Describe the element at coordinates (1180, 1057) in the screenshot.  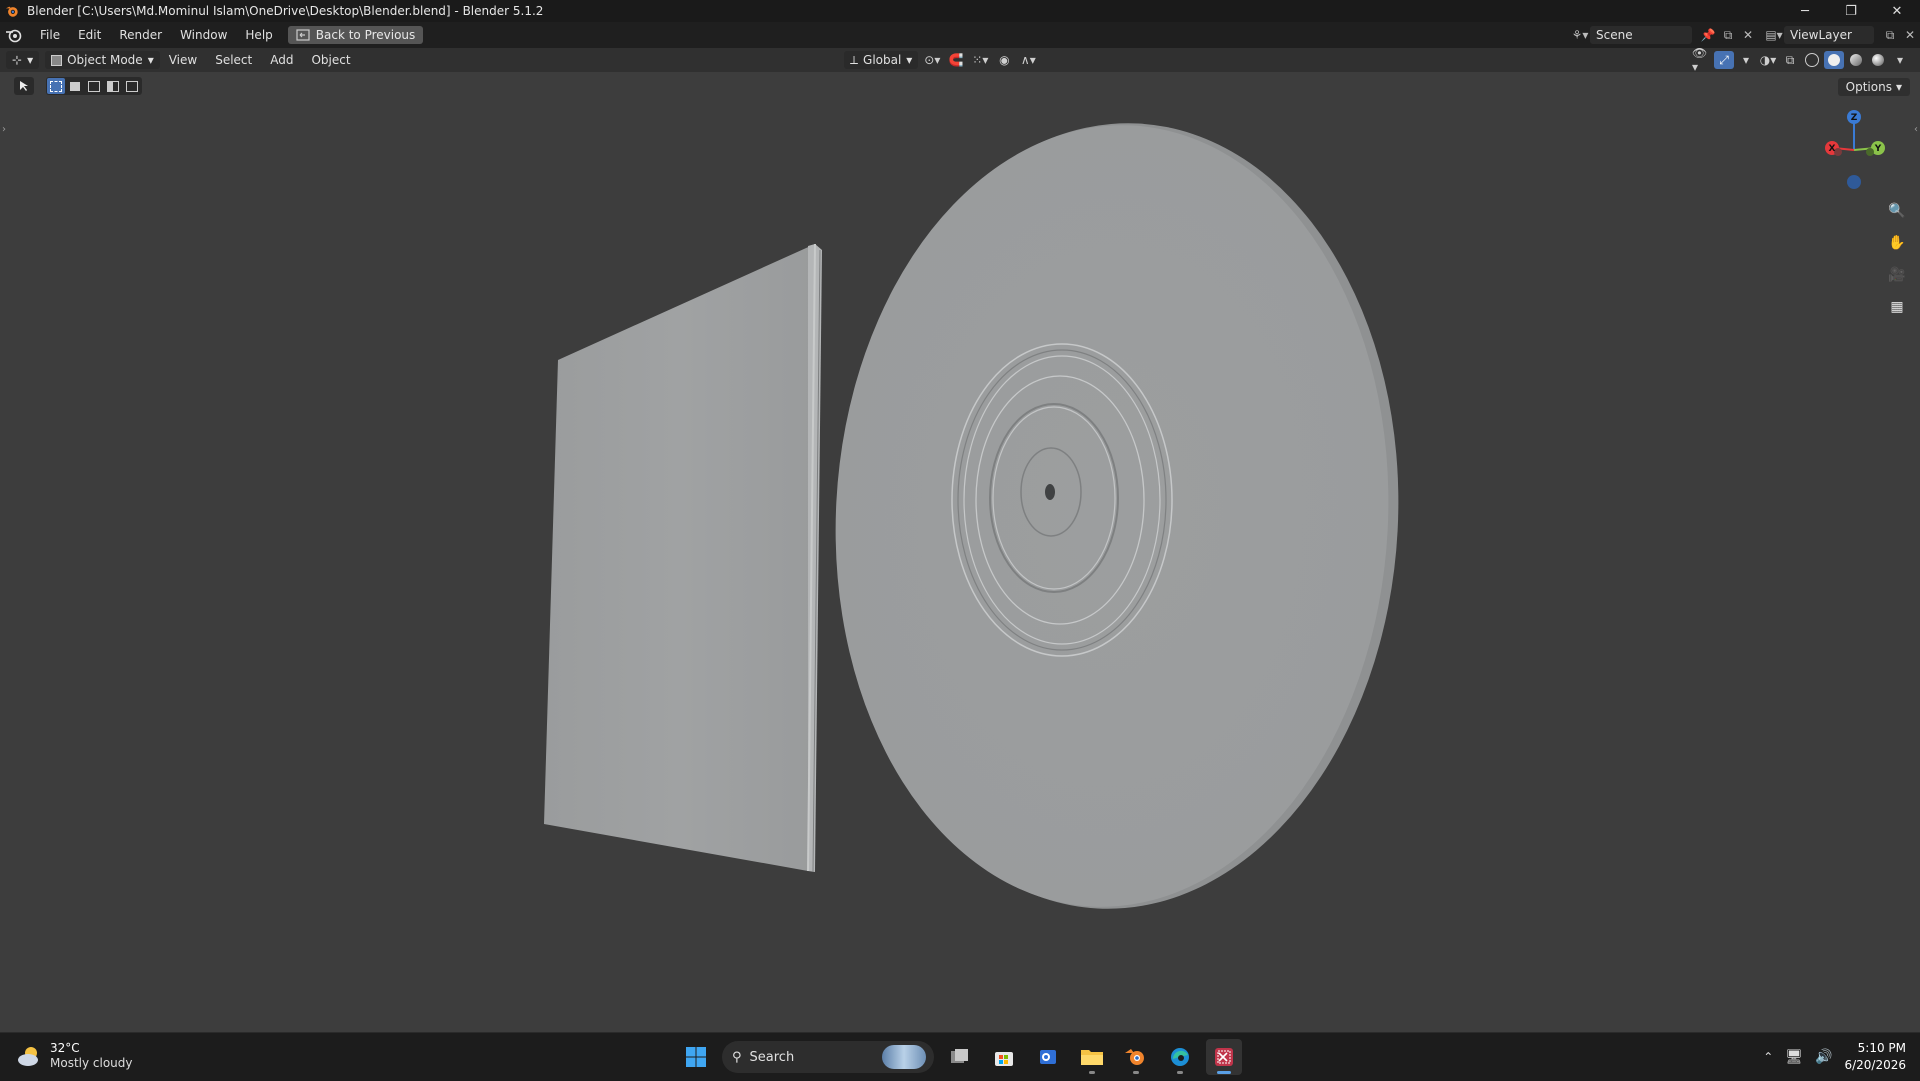
I see `edge-browser-icon` at that location.